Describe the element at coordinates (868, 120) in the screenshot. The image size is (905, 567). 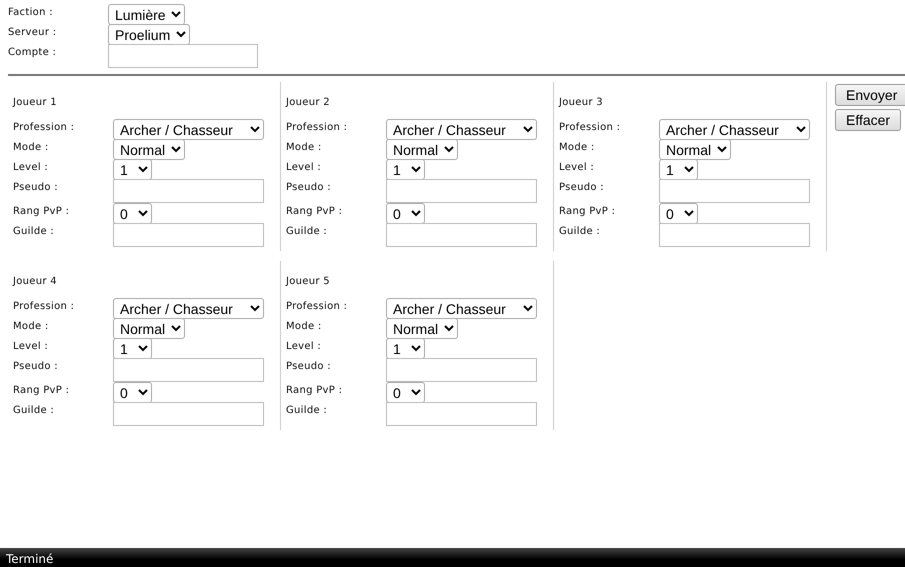
I see `clear-button: Effacer` at that location.